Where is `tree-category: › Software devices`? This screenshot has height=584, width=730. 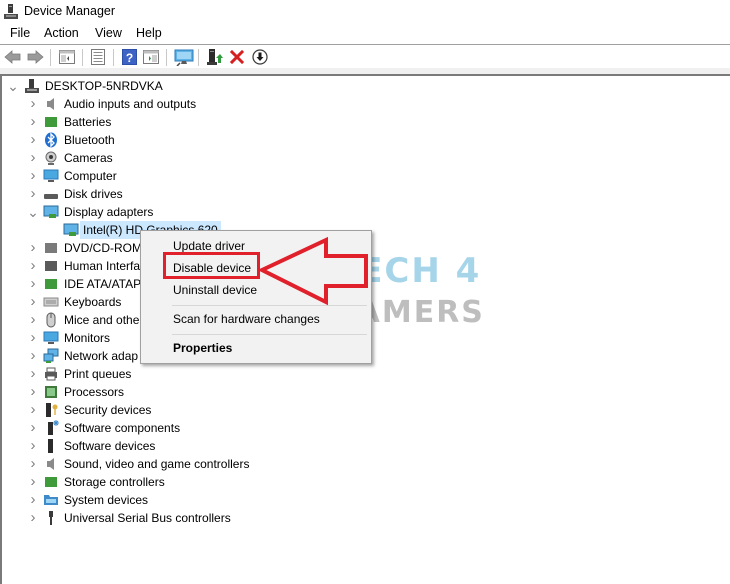 tree-category: › Software devices is located at coordinates (202, 446).